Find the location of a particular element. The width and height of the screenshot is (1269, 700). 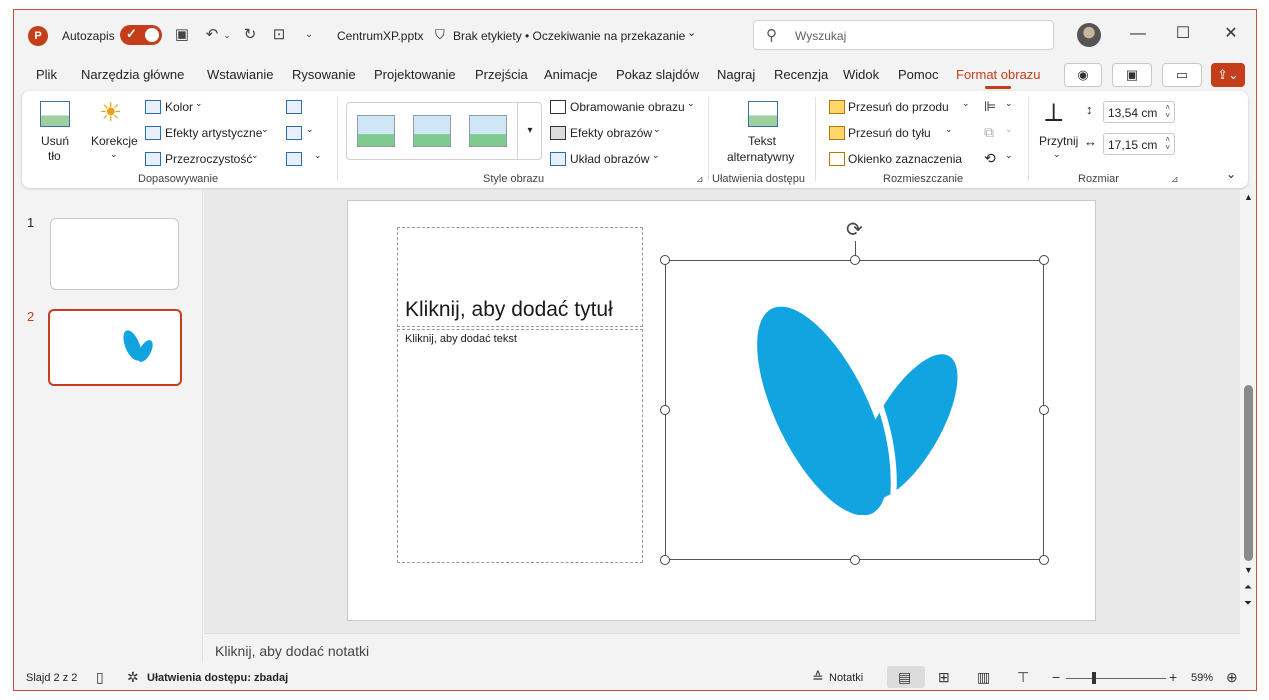

logo-picture is located at coordinates (855, 407).